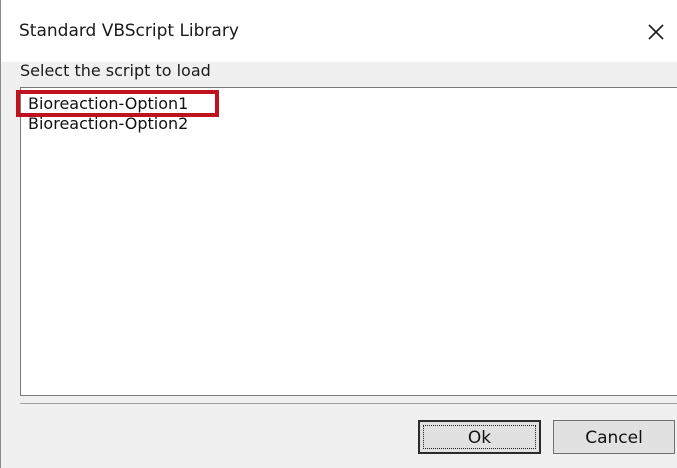 Image resolution: width=677 pixels, height=468 pixels. Describe the element at coordinates (115, 70) in the screenshot. I see `select-script-label: Select the script to load` at that location.